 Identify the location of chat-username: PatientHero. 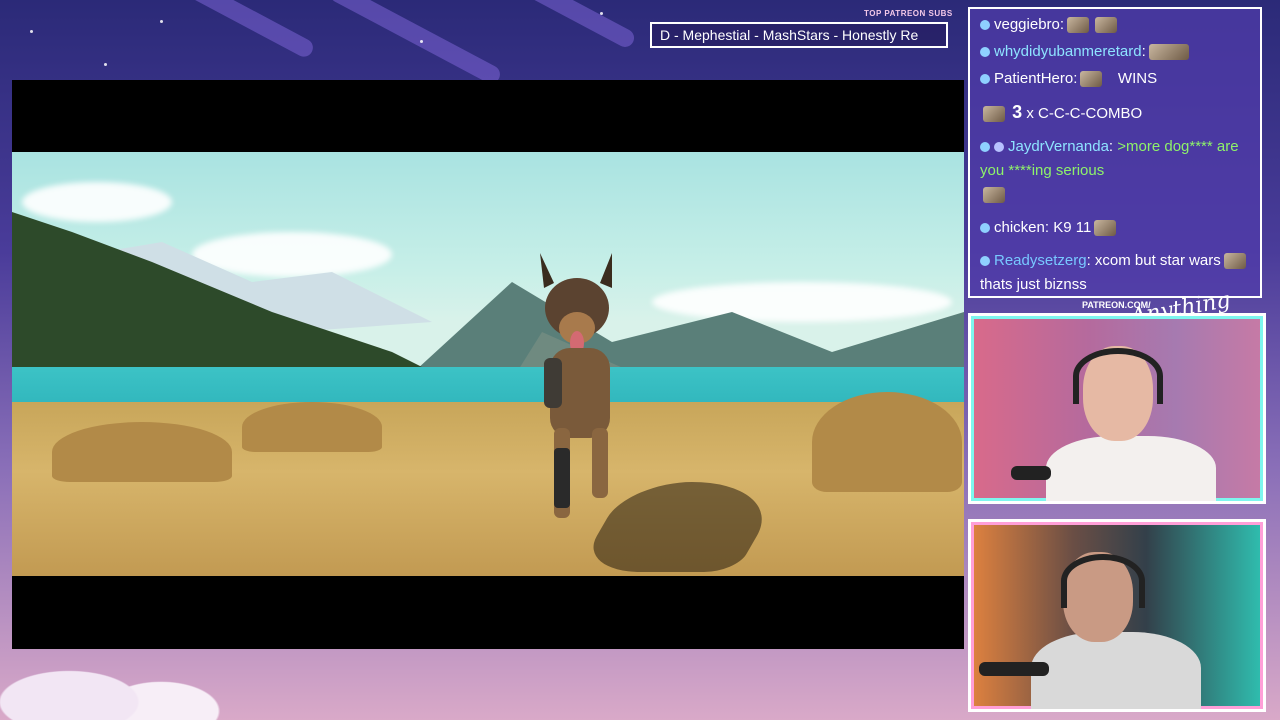
(1034, 78).